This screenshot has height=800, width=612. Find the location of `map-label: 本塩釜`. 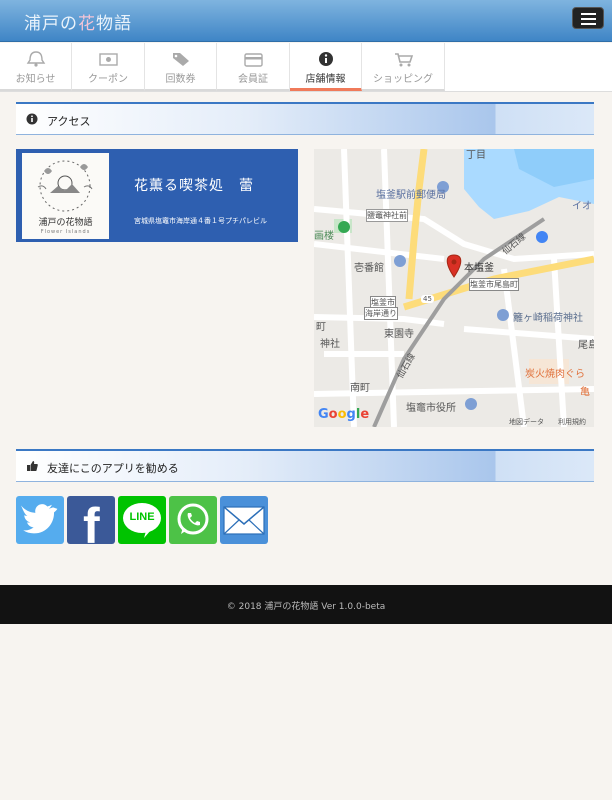

map-label: 本塩釜 is located at coordinates (479, 268).